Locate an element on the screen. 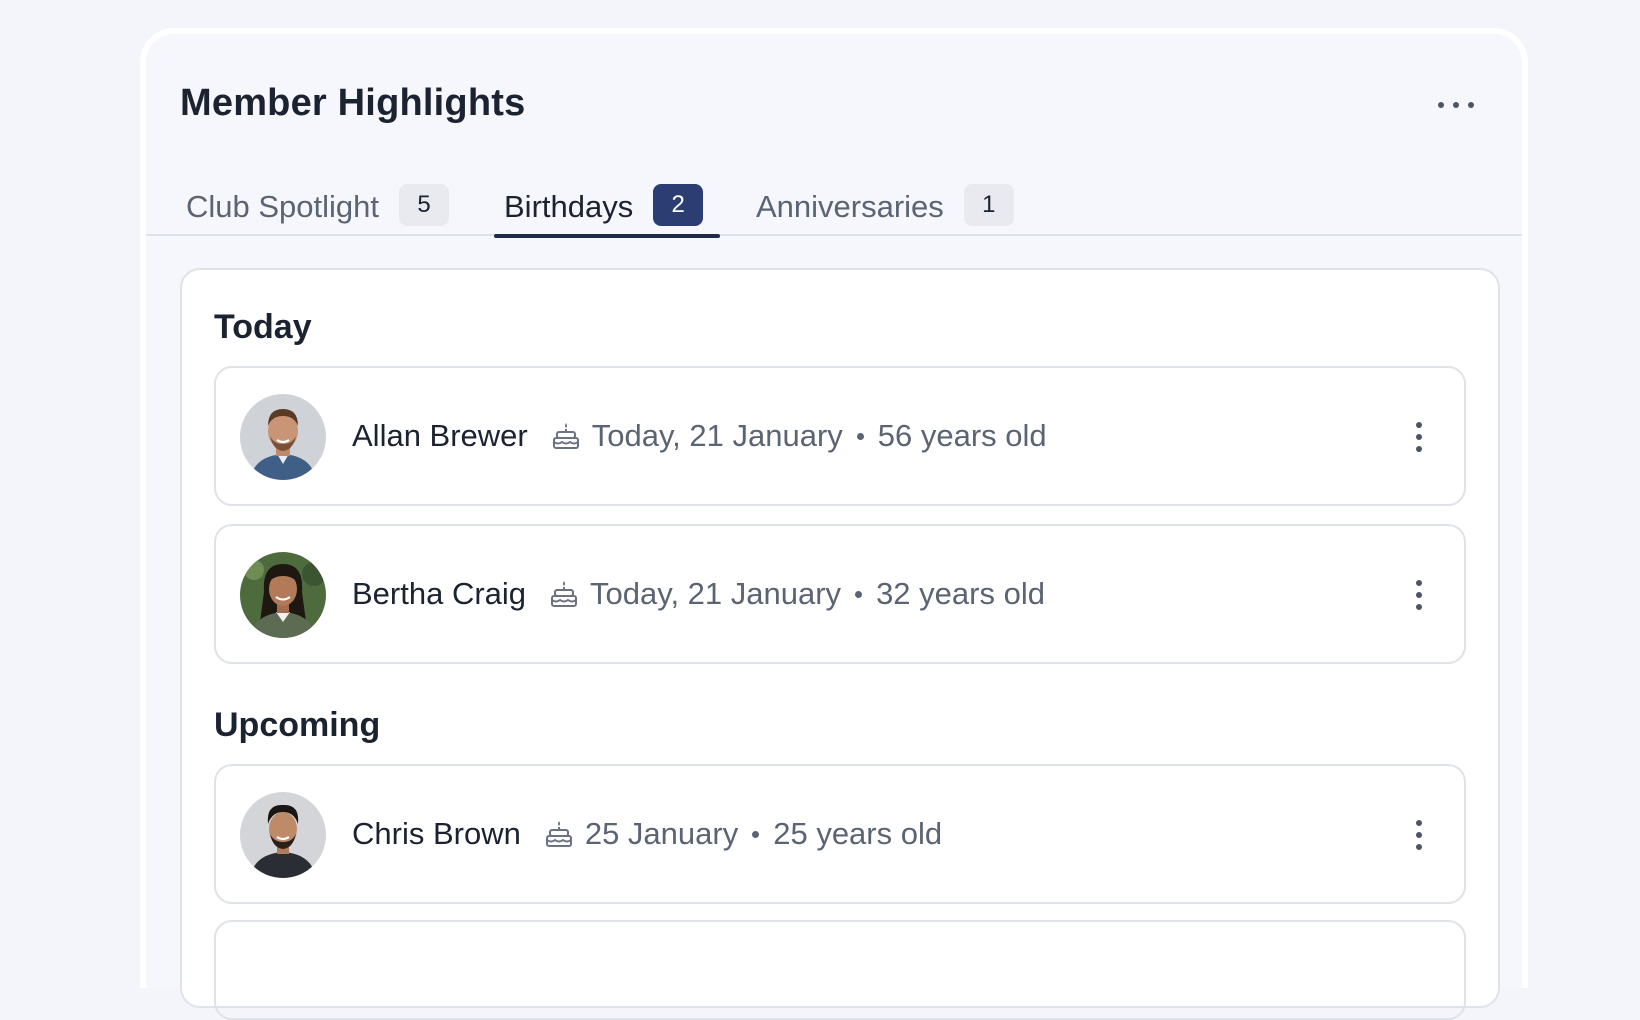 The width and height of the screenshot is (1640, 1020). member-age: 25 years old is located at coordinates (858, 833).